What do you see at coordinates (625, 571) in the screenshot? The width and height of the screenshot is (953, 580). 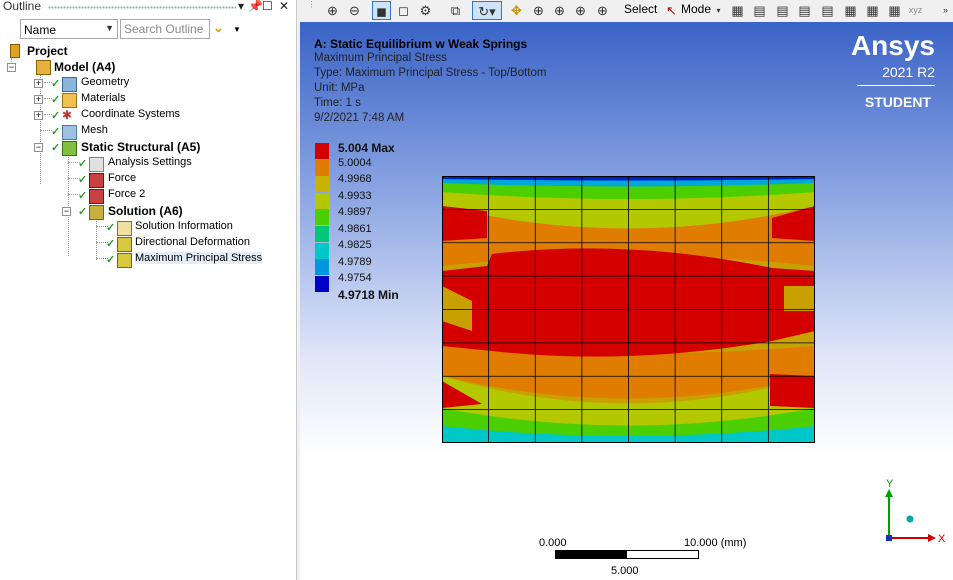 I see `scale-mid-label: 5.000` at bounding box center [625, 571].